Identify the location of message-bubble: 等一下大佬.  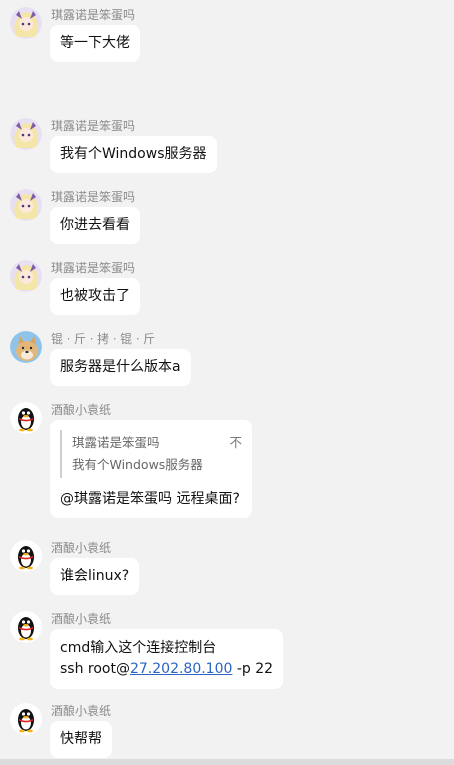
(95, 43).